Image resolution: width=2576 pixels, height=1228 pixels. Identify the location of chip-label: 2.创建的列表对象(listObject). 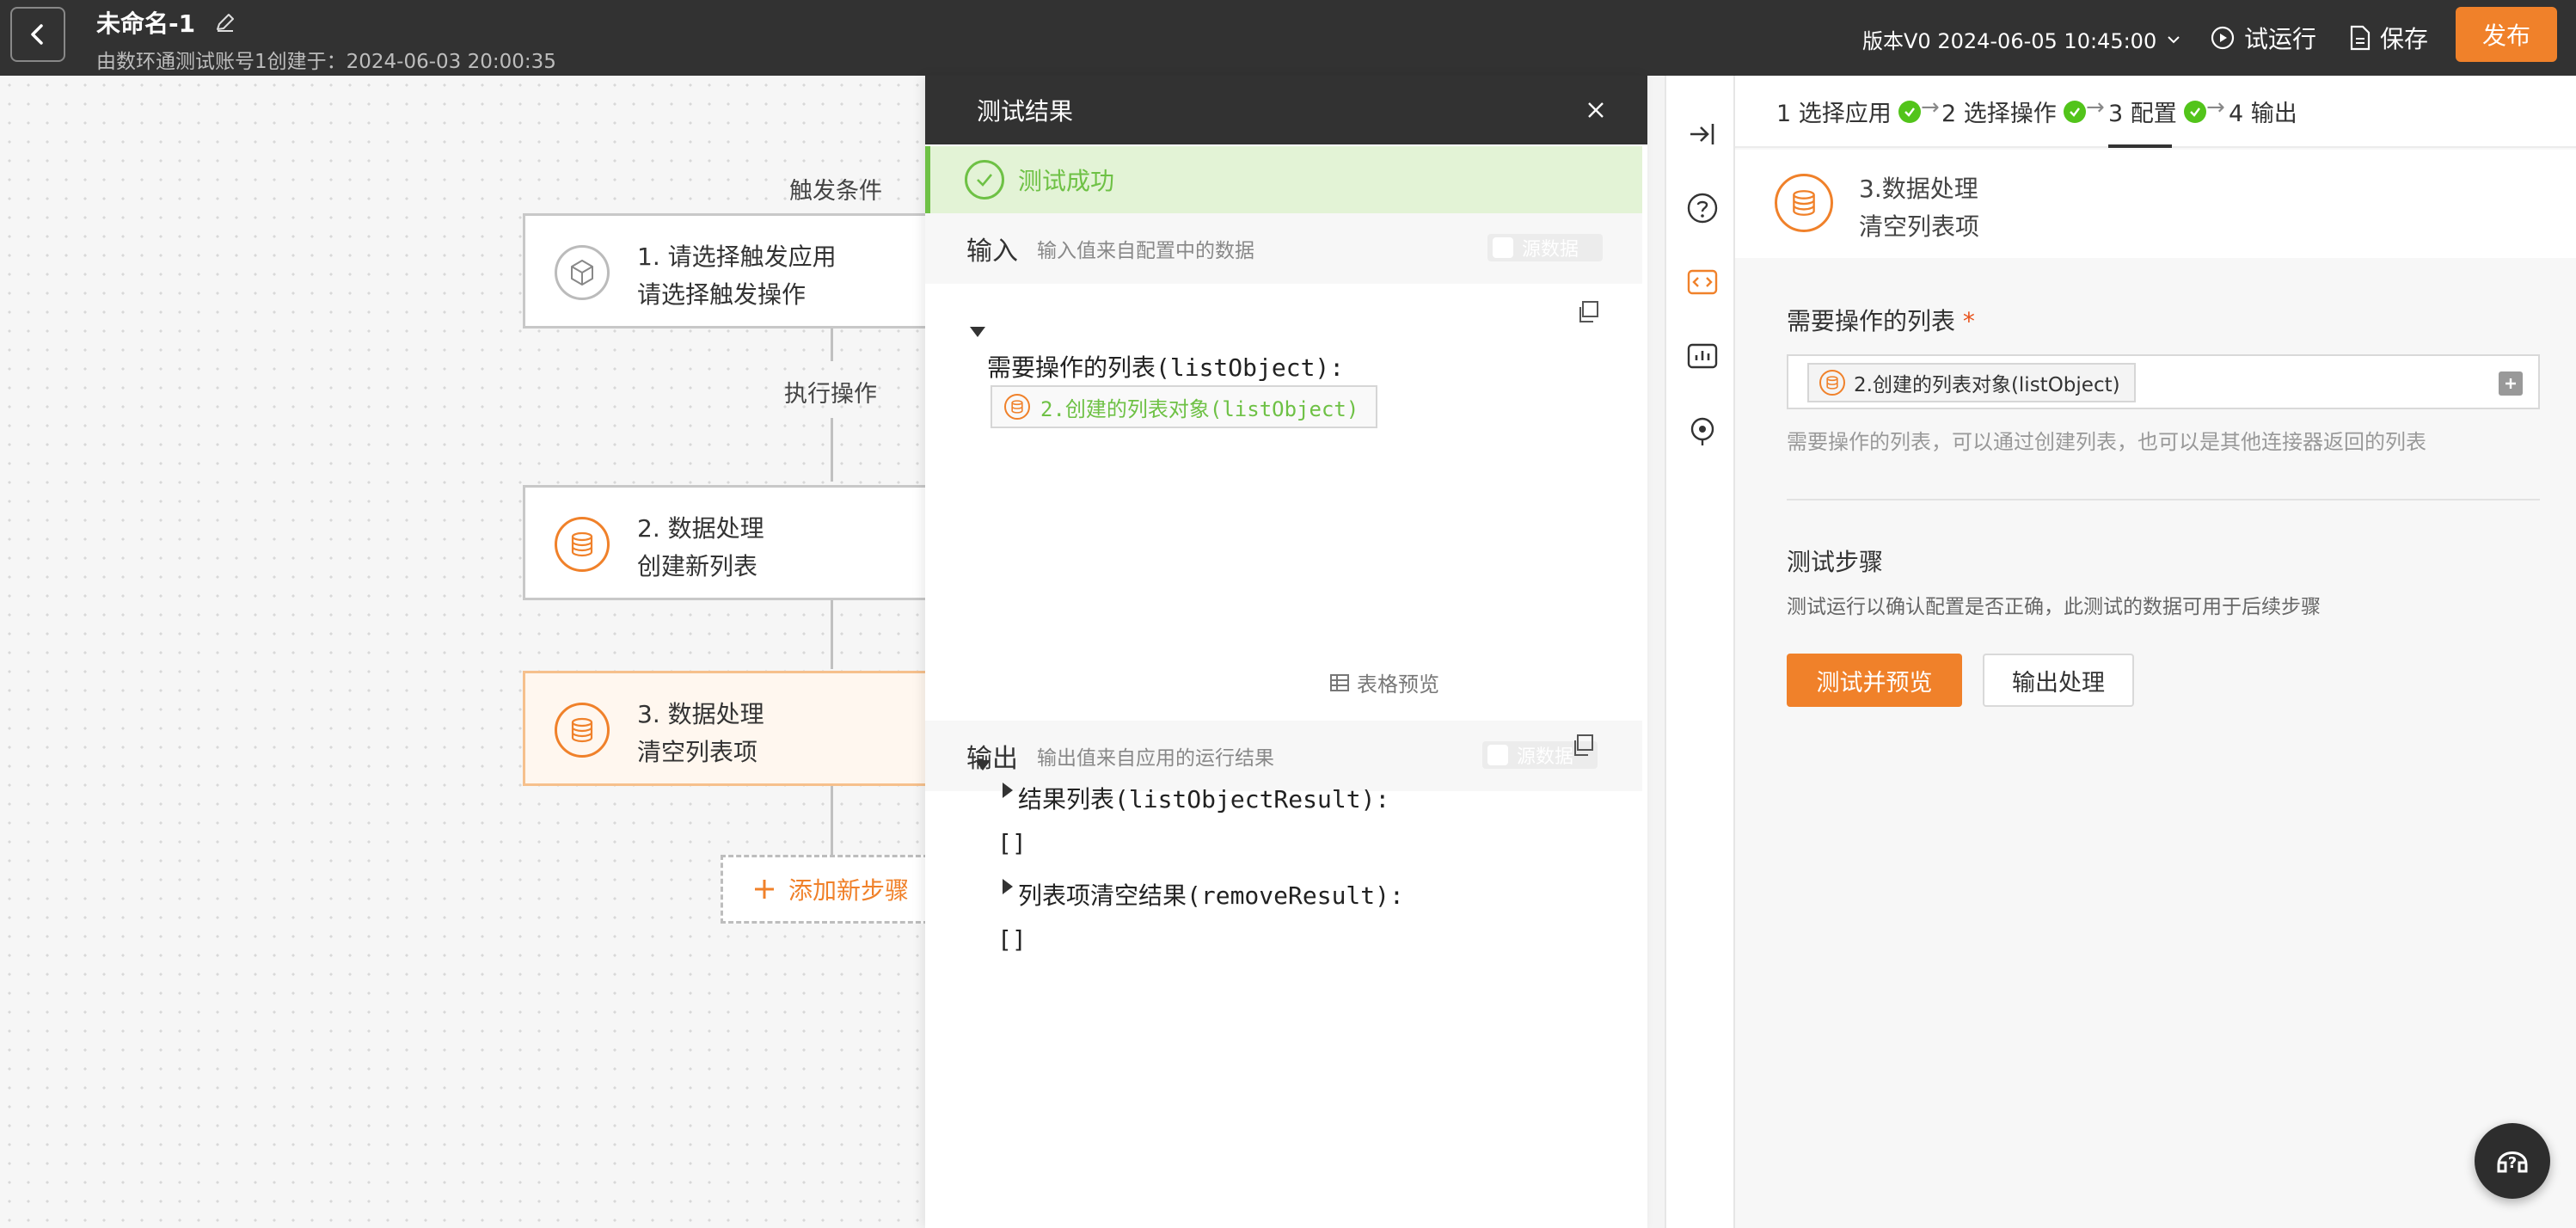
(1987, 385).